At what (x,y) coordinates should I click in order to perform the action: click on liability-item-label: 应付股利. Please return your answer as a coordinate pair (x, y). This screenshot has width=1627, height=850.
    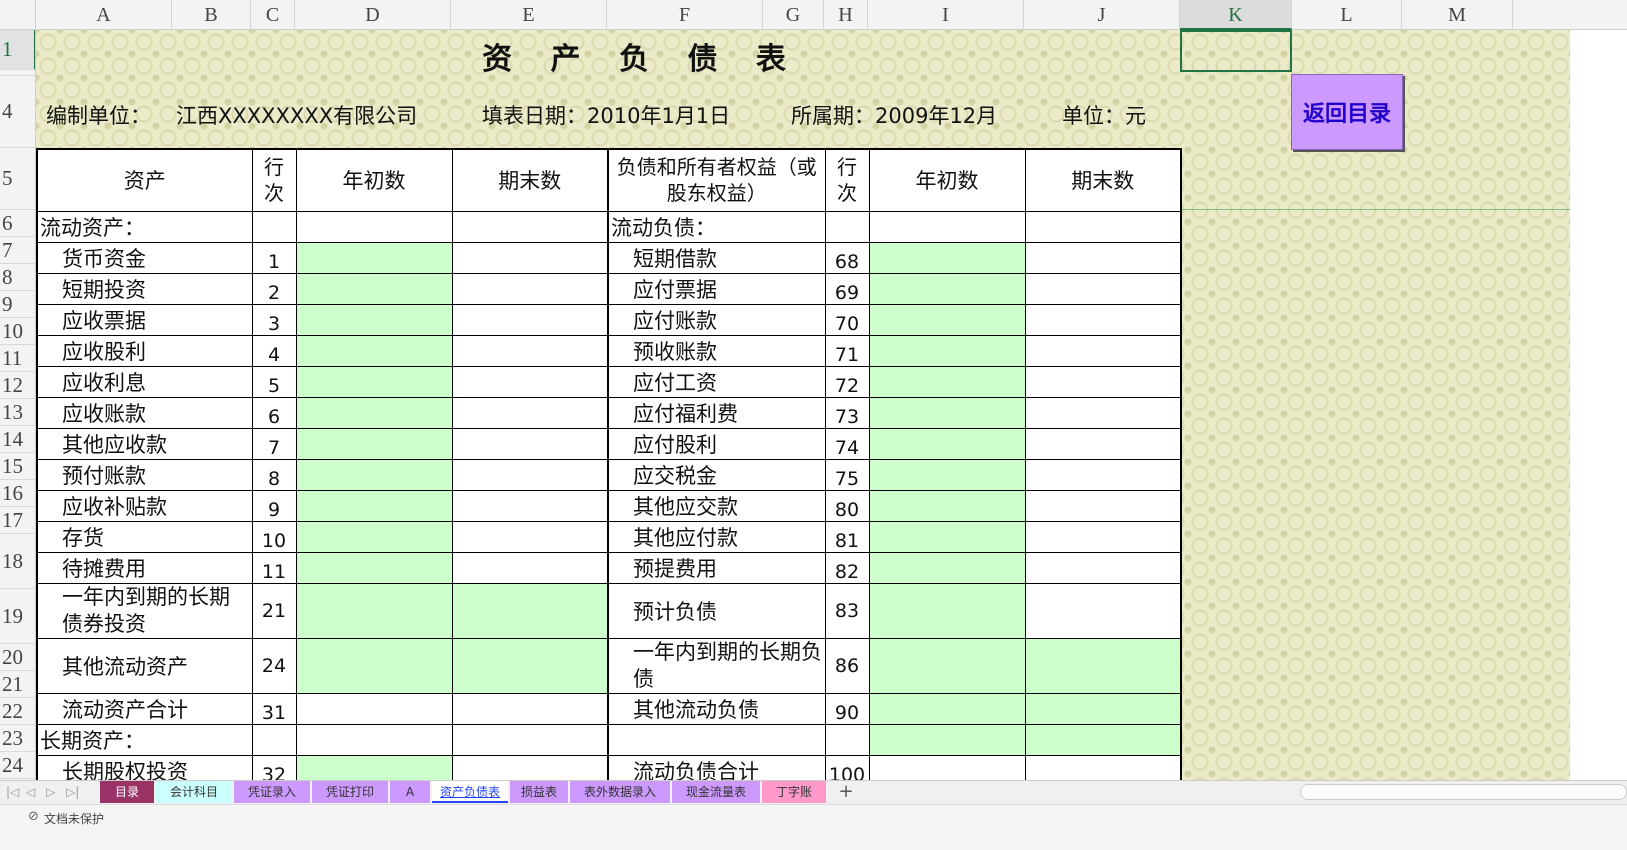
    Looking at the image, I should click on (716, 443).